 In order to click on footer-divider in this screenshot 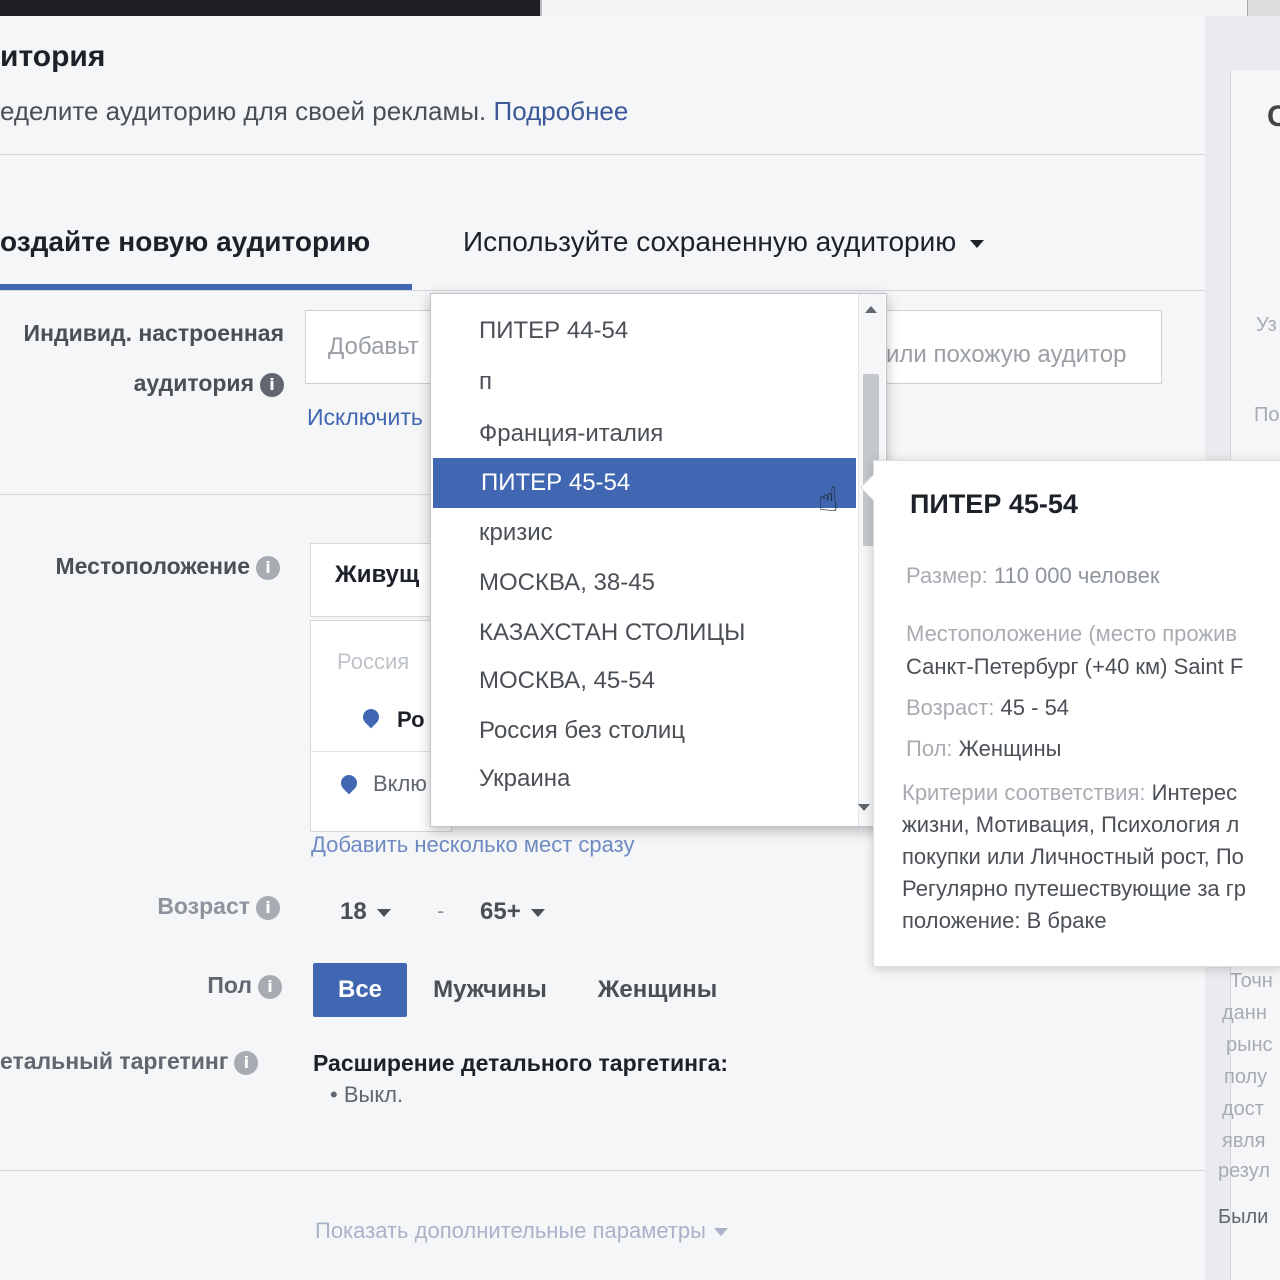, I will do `click(602, 1170)`.